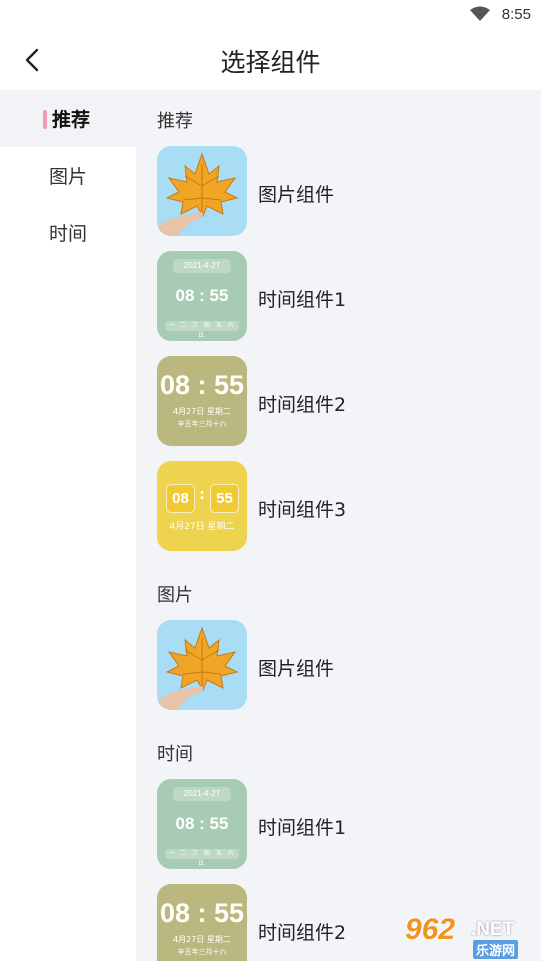 The width and height of the screenshot is (541, 961). Describe the element at coordinates (45, 119) in the screenshot. I see `active-indicator` at that location.